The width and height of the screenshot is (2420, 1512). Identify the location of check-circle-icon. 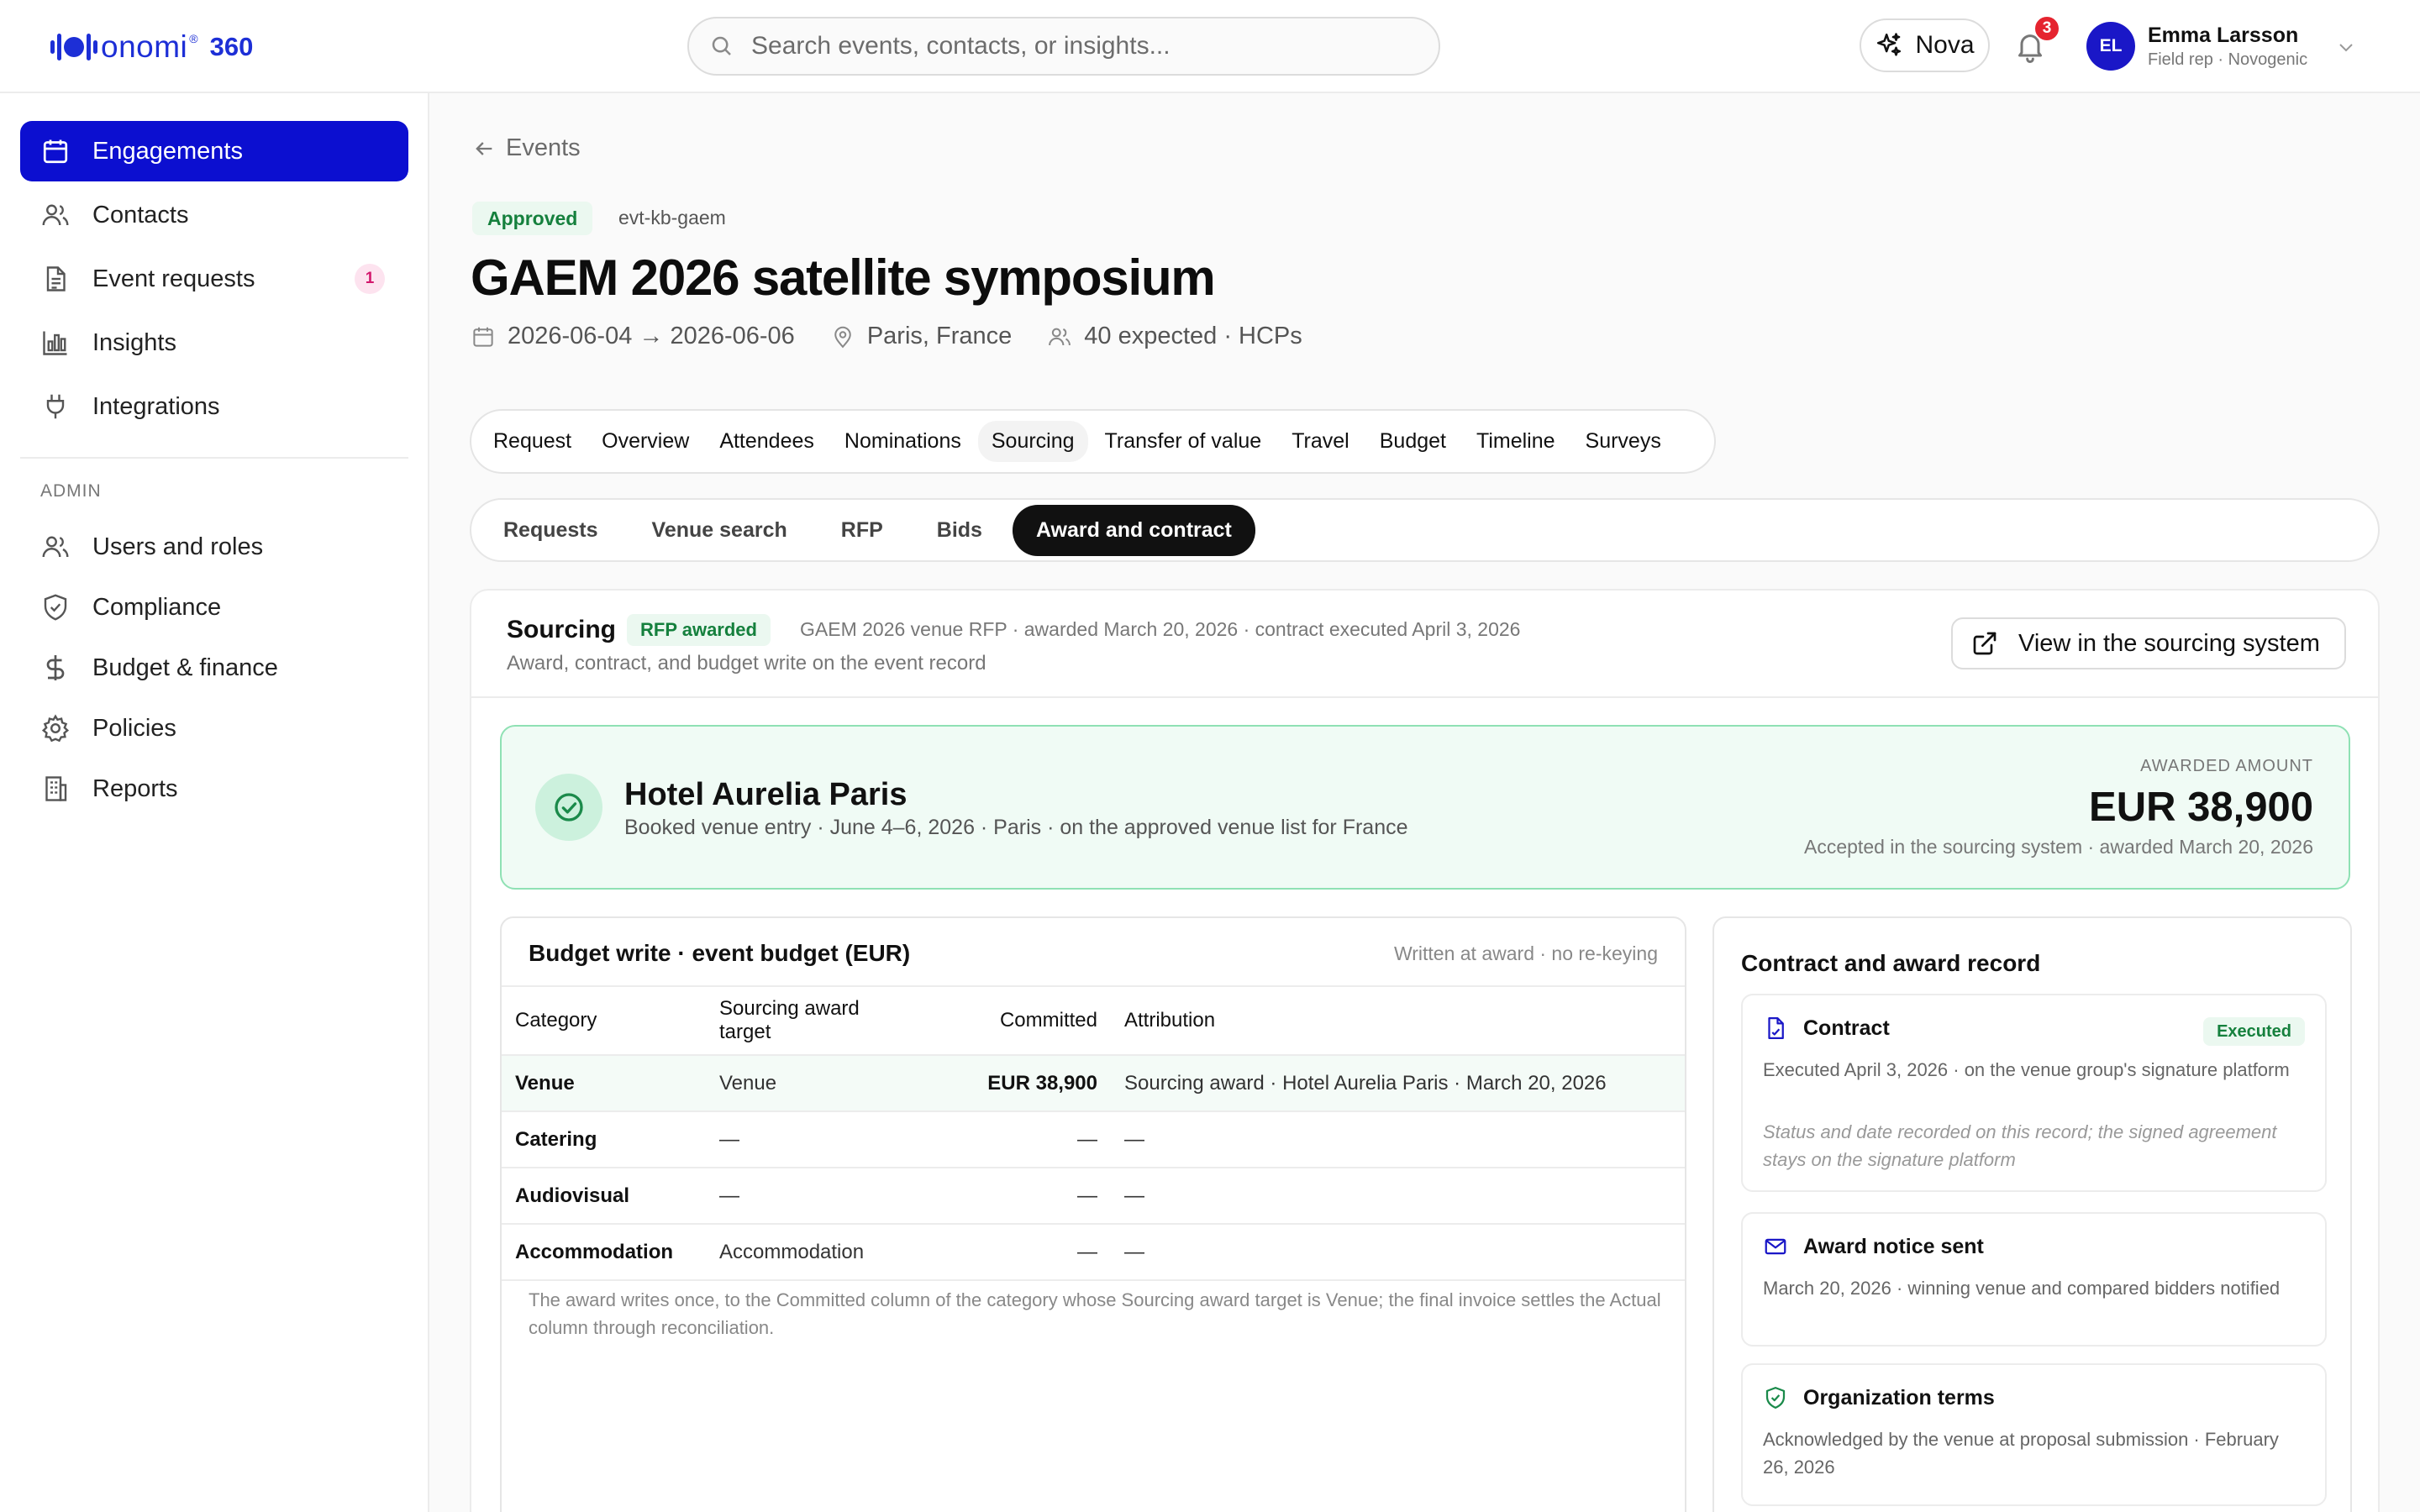
(569, 807).